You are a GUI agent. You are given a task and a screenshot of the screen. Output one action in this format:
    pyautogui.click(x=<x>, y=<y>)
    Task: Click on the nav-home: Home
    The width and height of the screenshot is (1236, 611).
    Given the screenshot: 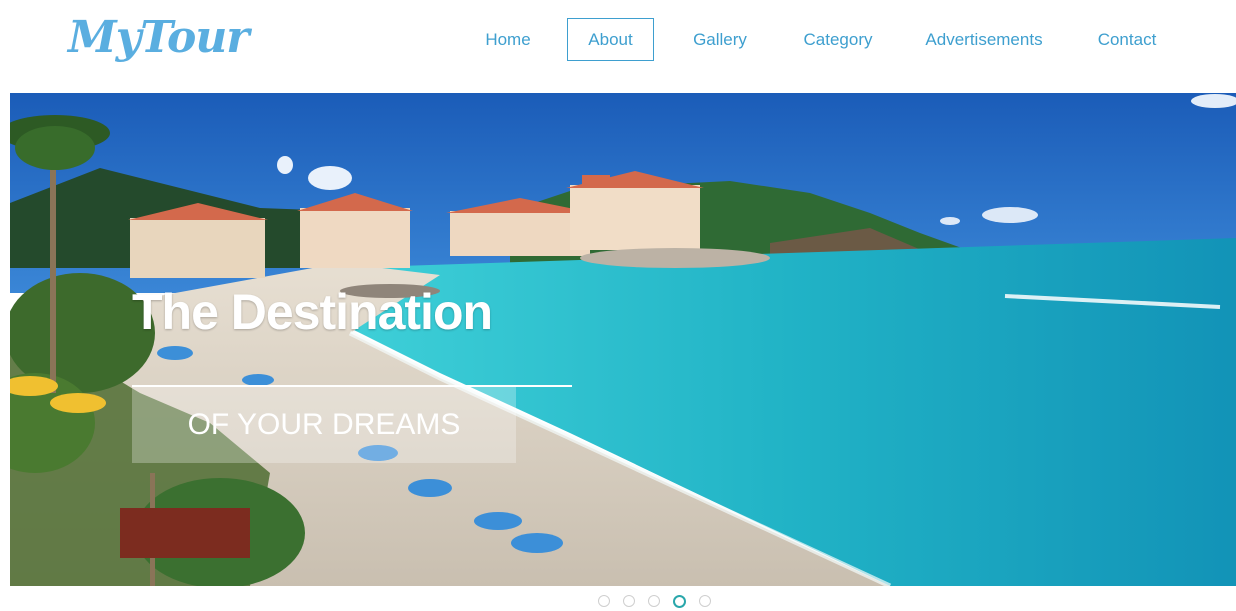 What is the action you would take?
    pyautogui.click(x=508, y=39)
    